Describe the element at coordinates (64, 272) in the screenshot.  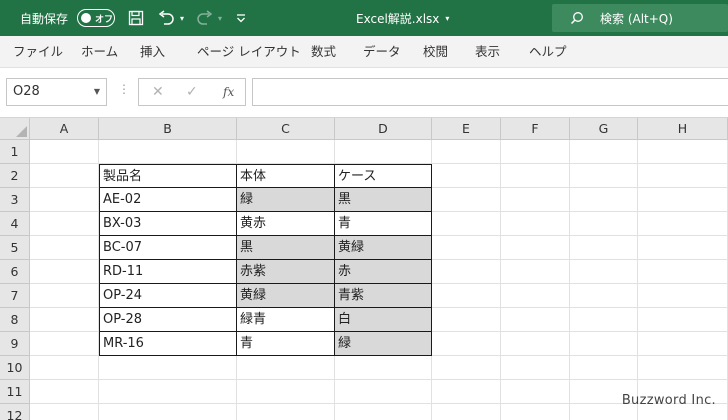
I see `cell-a6` at that location.